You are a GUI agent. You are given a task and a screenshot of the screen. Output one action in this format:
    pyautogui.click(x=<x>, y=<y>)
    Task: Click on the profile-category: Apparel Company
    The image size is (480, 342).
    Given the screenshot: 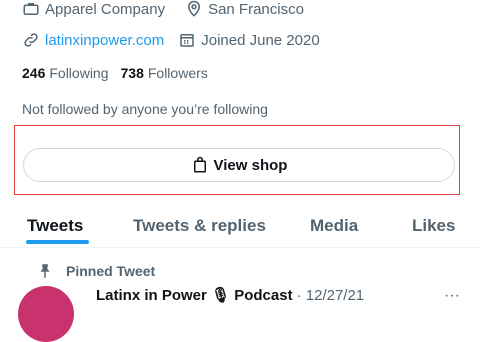 What is the action you would take?
    pyautogui.click(x=105, y=9)
    